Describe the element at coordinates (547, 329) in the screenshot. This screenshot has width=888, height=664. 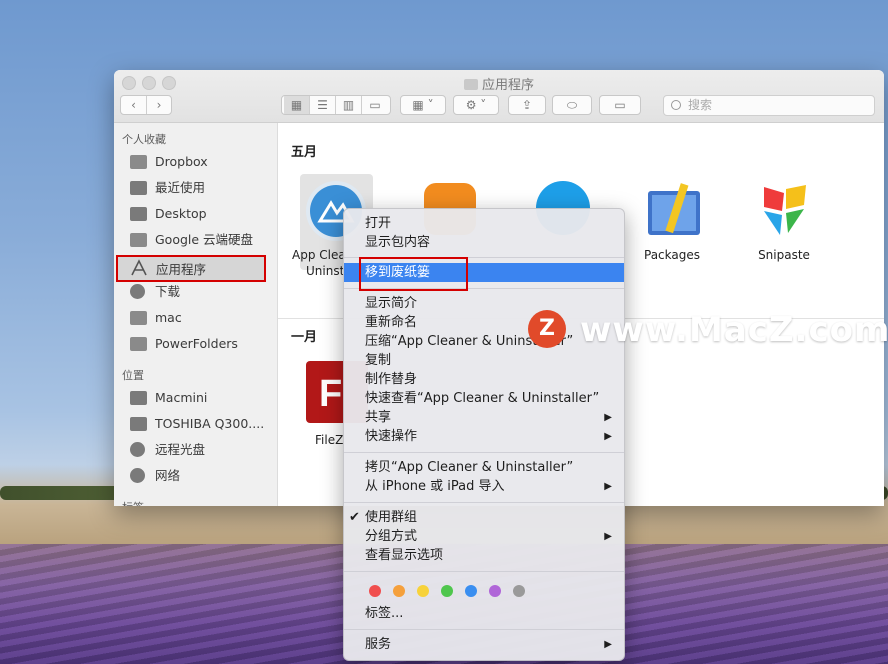
I see `macz-logo: Z` at that location.